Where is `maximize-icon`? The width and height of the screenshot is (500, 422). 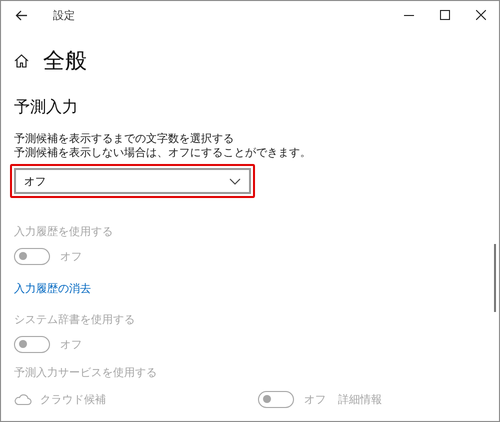 maximize-icon is located at coordinates (445, 15).